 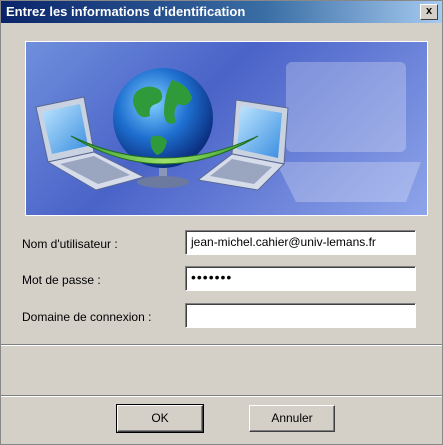 I want to click on ok-button: OK, so click(x=160, y=418).